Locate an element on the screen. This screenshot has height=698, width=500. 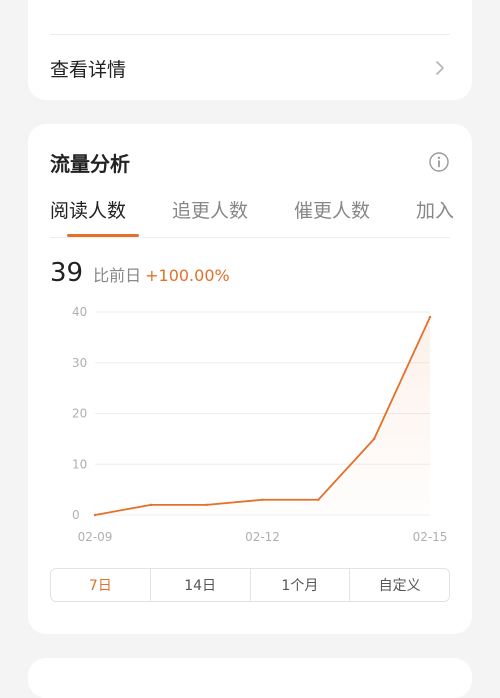
chevron-right-icon is located at coordinates (440, 68).